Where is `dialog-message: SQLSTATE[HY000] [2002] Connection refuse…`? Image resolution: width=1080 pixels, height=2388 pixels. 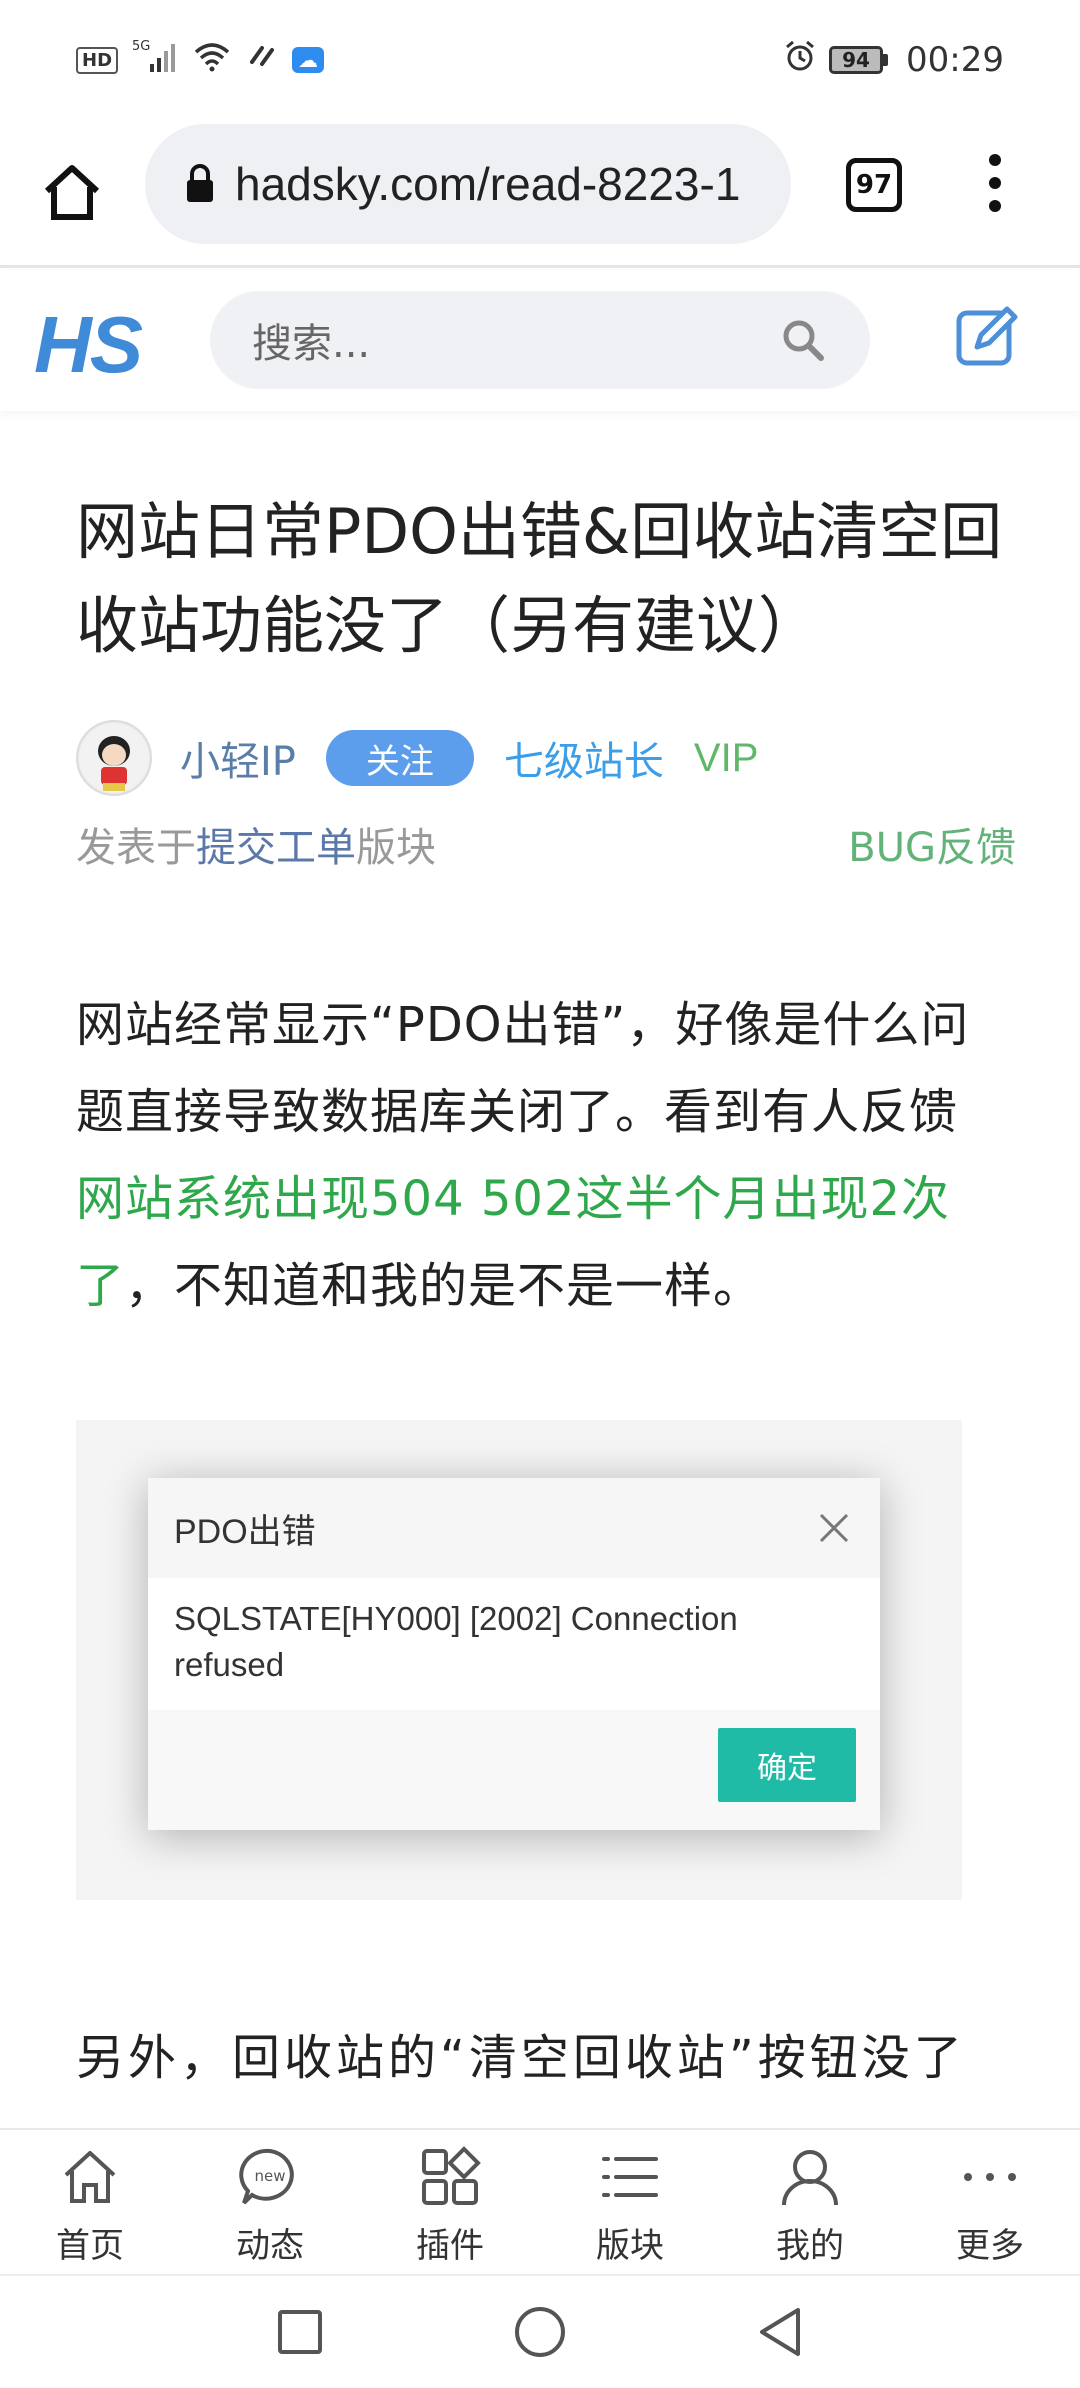 dialog-message: SQLSTATE[HY000] [2002] Connection refuse… is located at coordinates (456, 1641).